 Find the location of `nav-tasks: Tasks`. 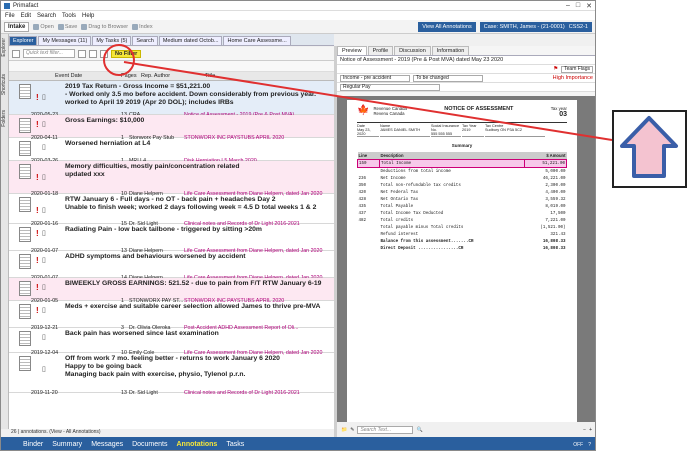

nav-tasks: Tasks is located at coordinates (235, 444).